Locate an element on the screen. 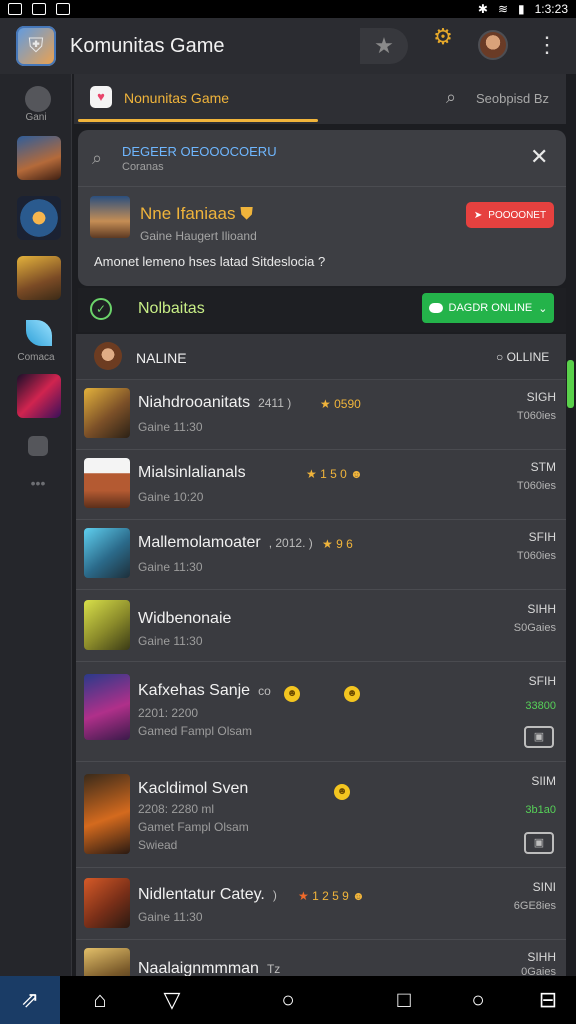 The image size is (576, 1024). sidebar: Gani Comaca ••• is located at coordinates (36, 525).